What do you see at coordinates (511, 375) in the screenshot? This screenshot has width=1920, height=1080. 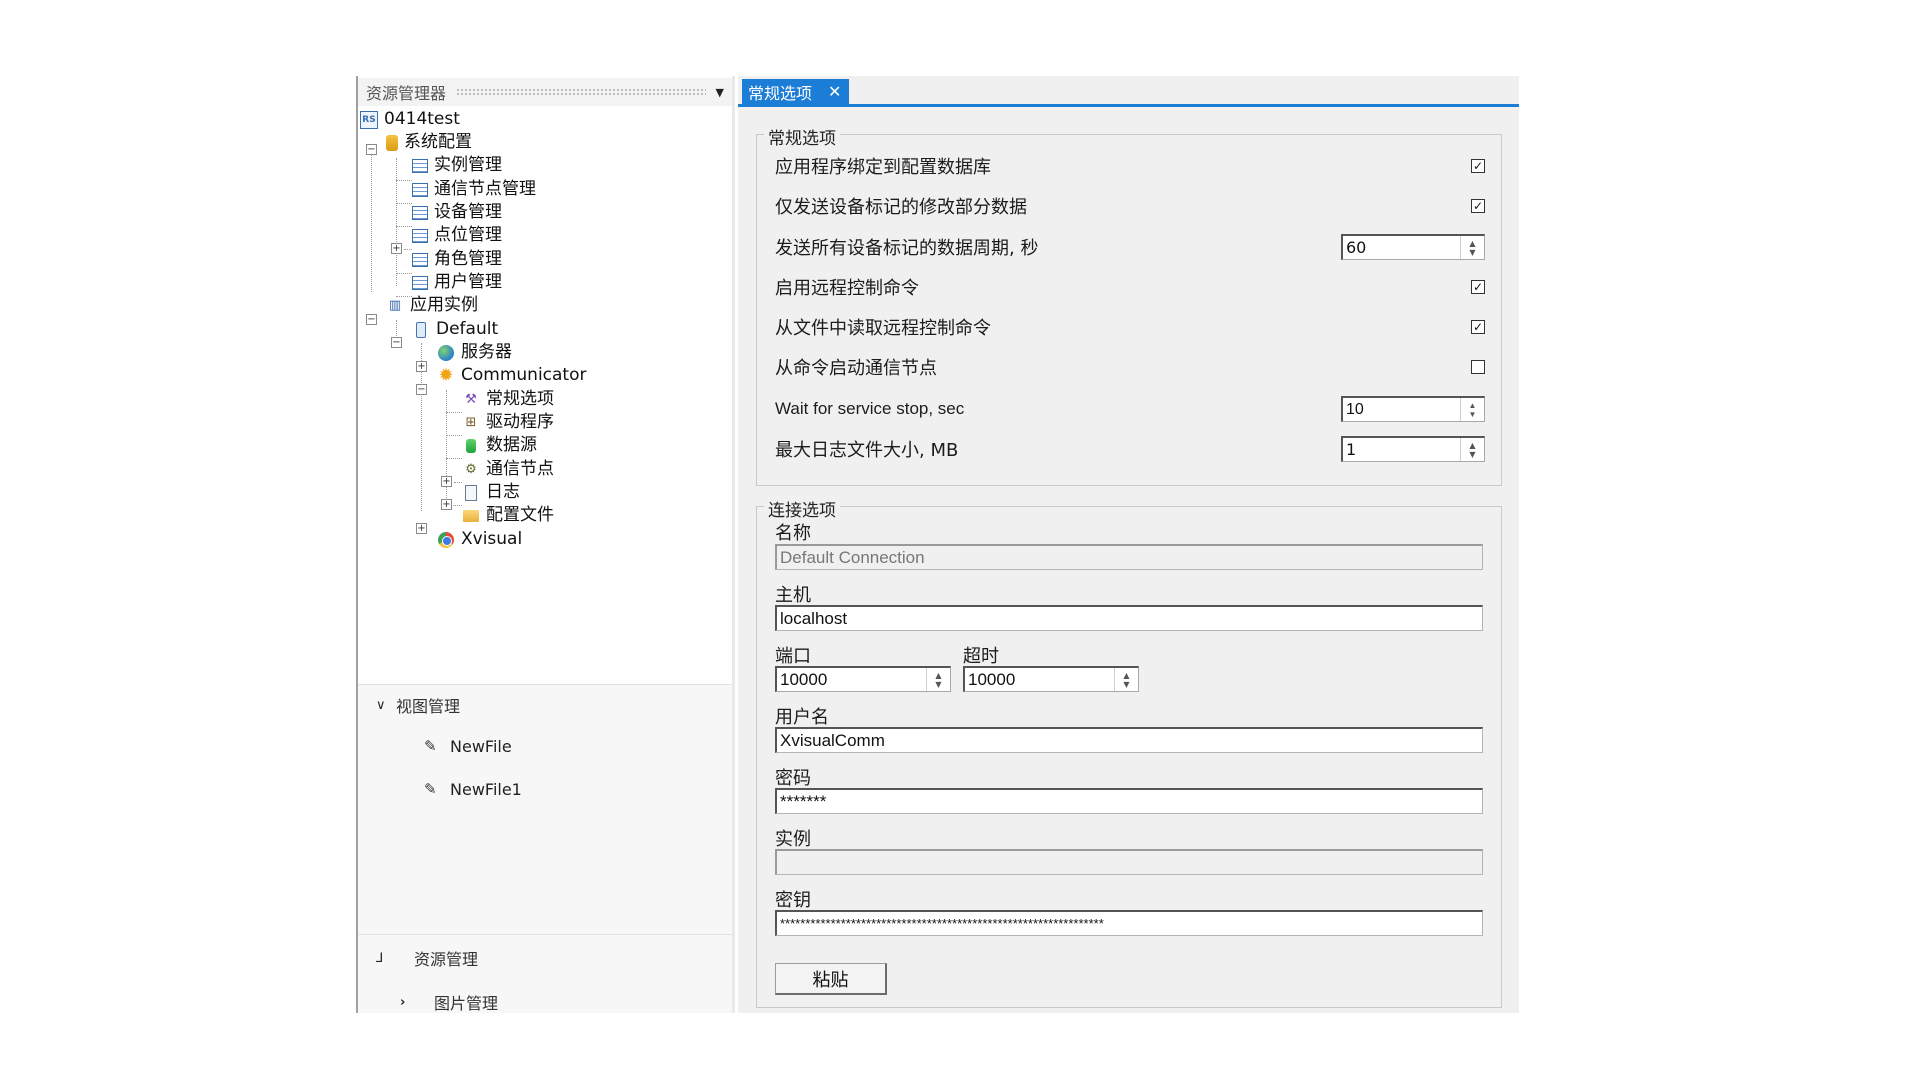 I see `tree-node-communicator: ✹ Communicator` at bounding box center [511, 375].